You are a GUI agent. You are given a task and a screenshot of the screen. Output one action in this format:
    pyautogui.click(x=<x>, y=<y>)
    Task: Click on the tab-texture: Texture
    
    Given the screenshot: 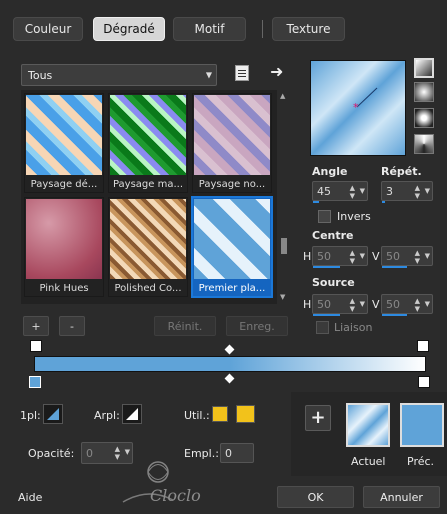 What is the action you would take?
    pyautogui.click(x=308, y=29)
    